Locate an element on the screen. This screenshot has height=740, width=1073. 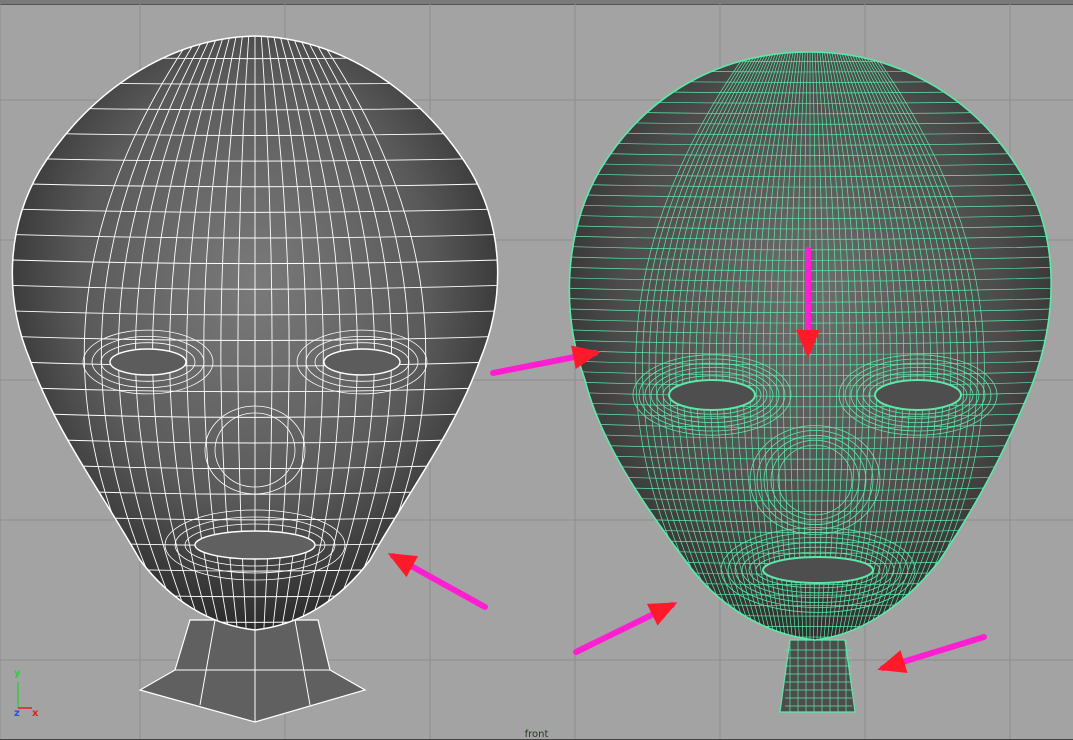
axis-y-label: y is located at coordinates (17, 673).